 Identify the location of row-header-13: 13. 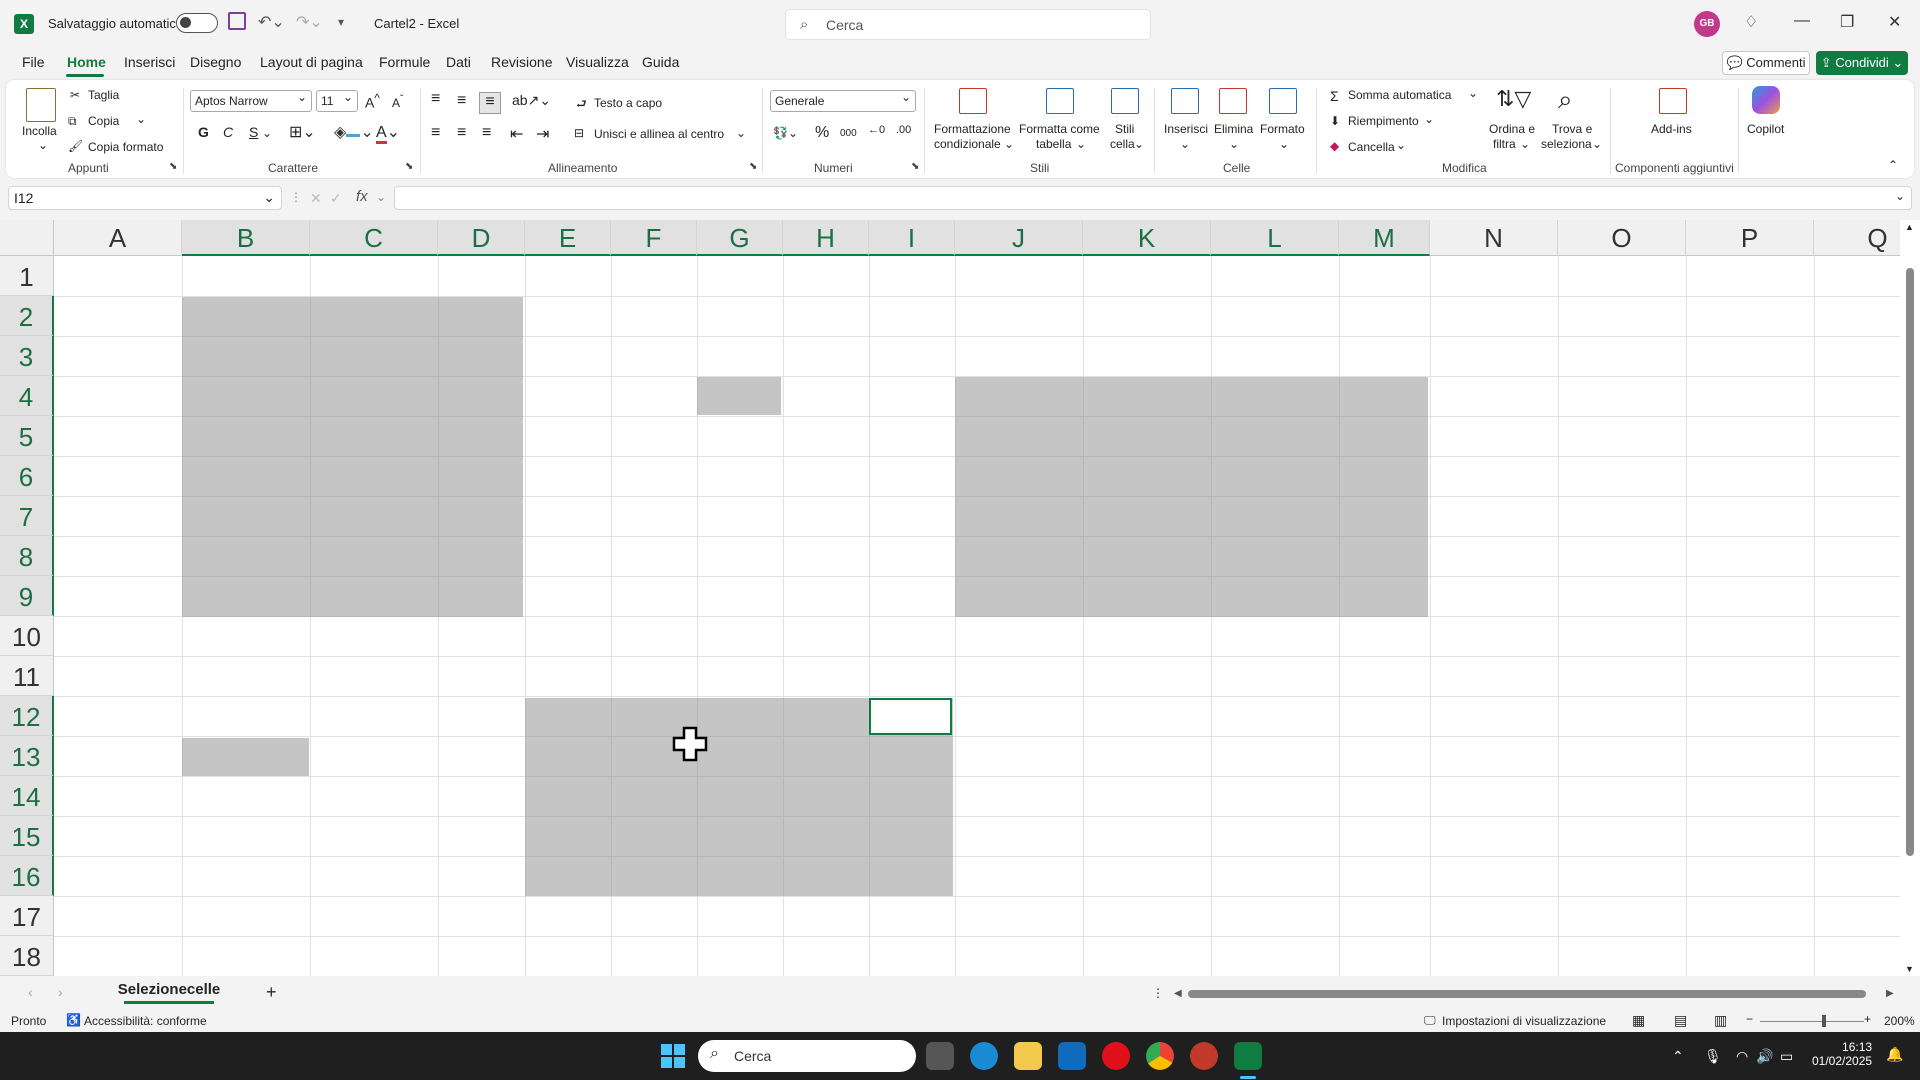
(27, 756).